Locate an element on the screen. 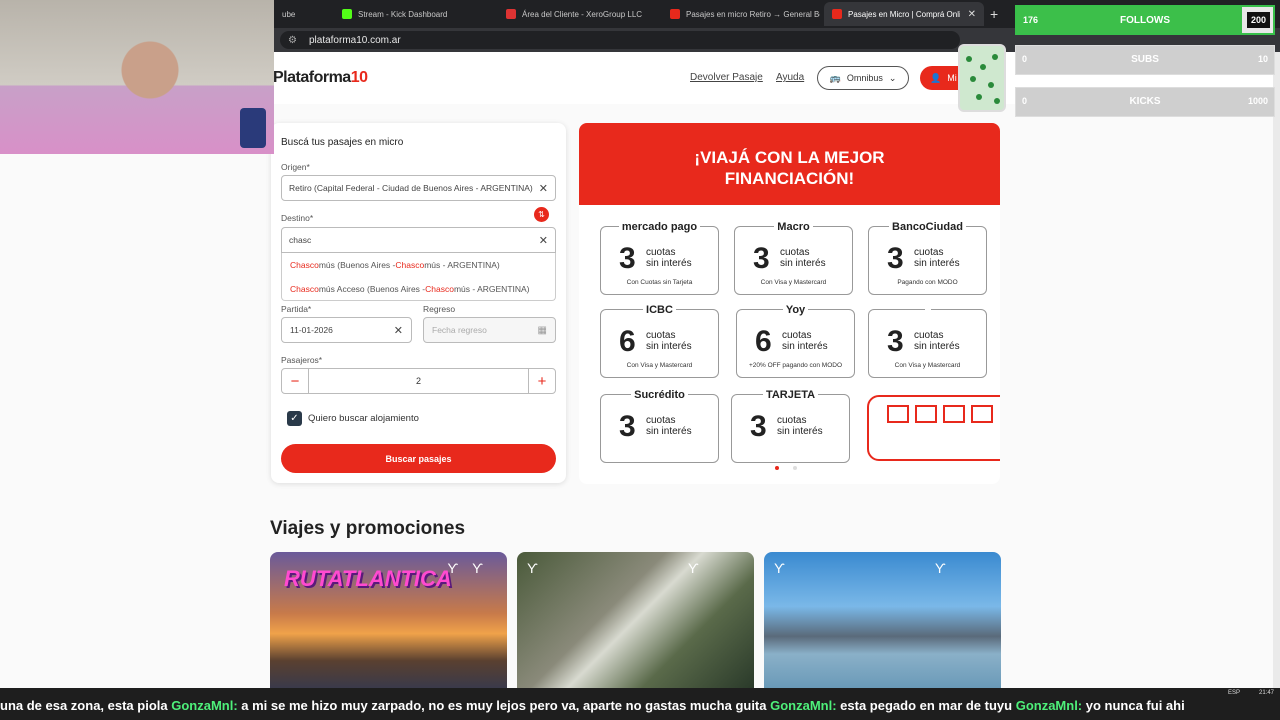  financing-offer-card: 3 cuotas sin interés Con Visa y Mastercard is located at coordinates (927, 341).